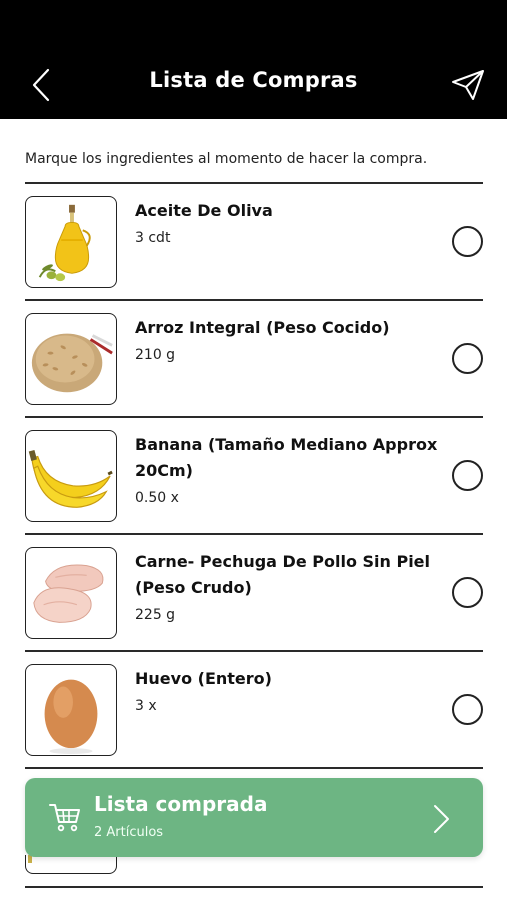 This screenshot has width=507, height=900. I want to click on purchased-list-title: Lista comprada, so click(181, 804).